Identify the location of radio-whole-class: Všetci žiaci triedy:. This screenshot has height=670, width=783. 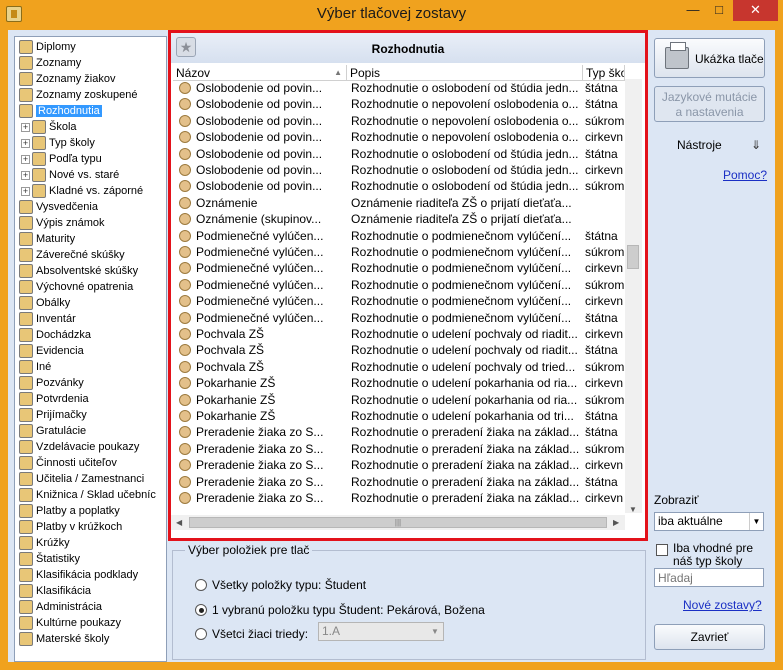
(251, 634).